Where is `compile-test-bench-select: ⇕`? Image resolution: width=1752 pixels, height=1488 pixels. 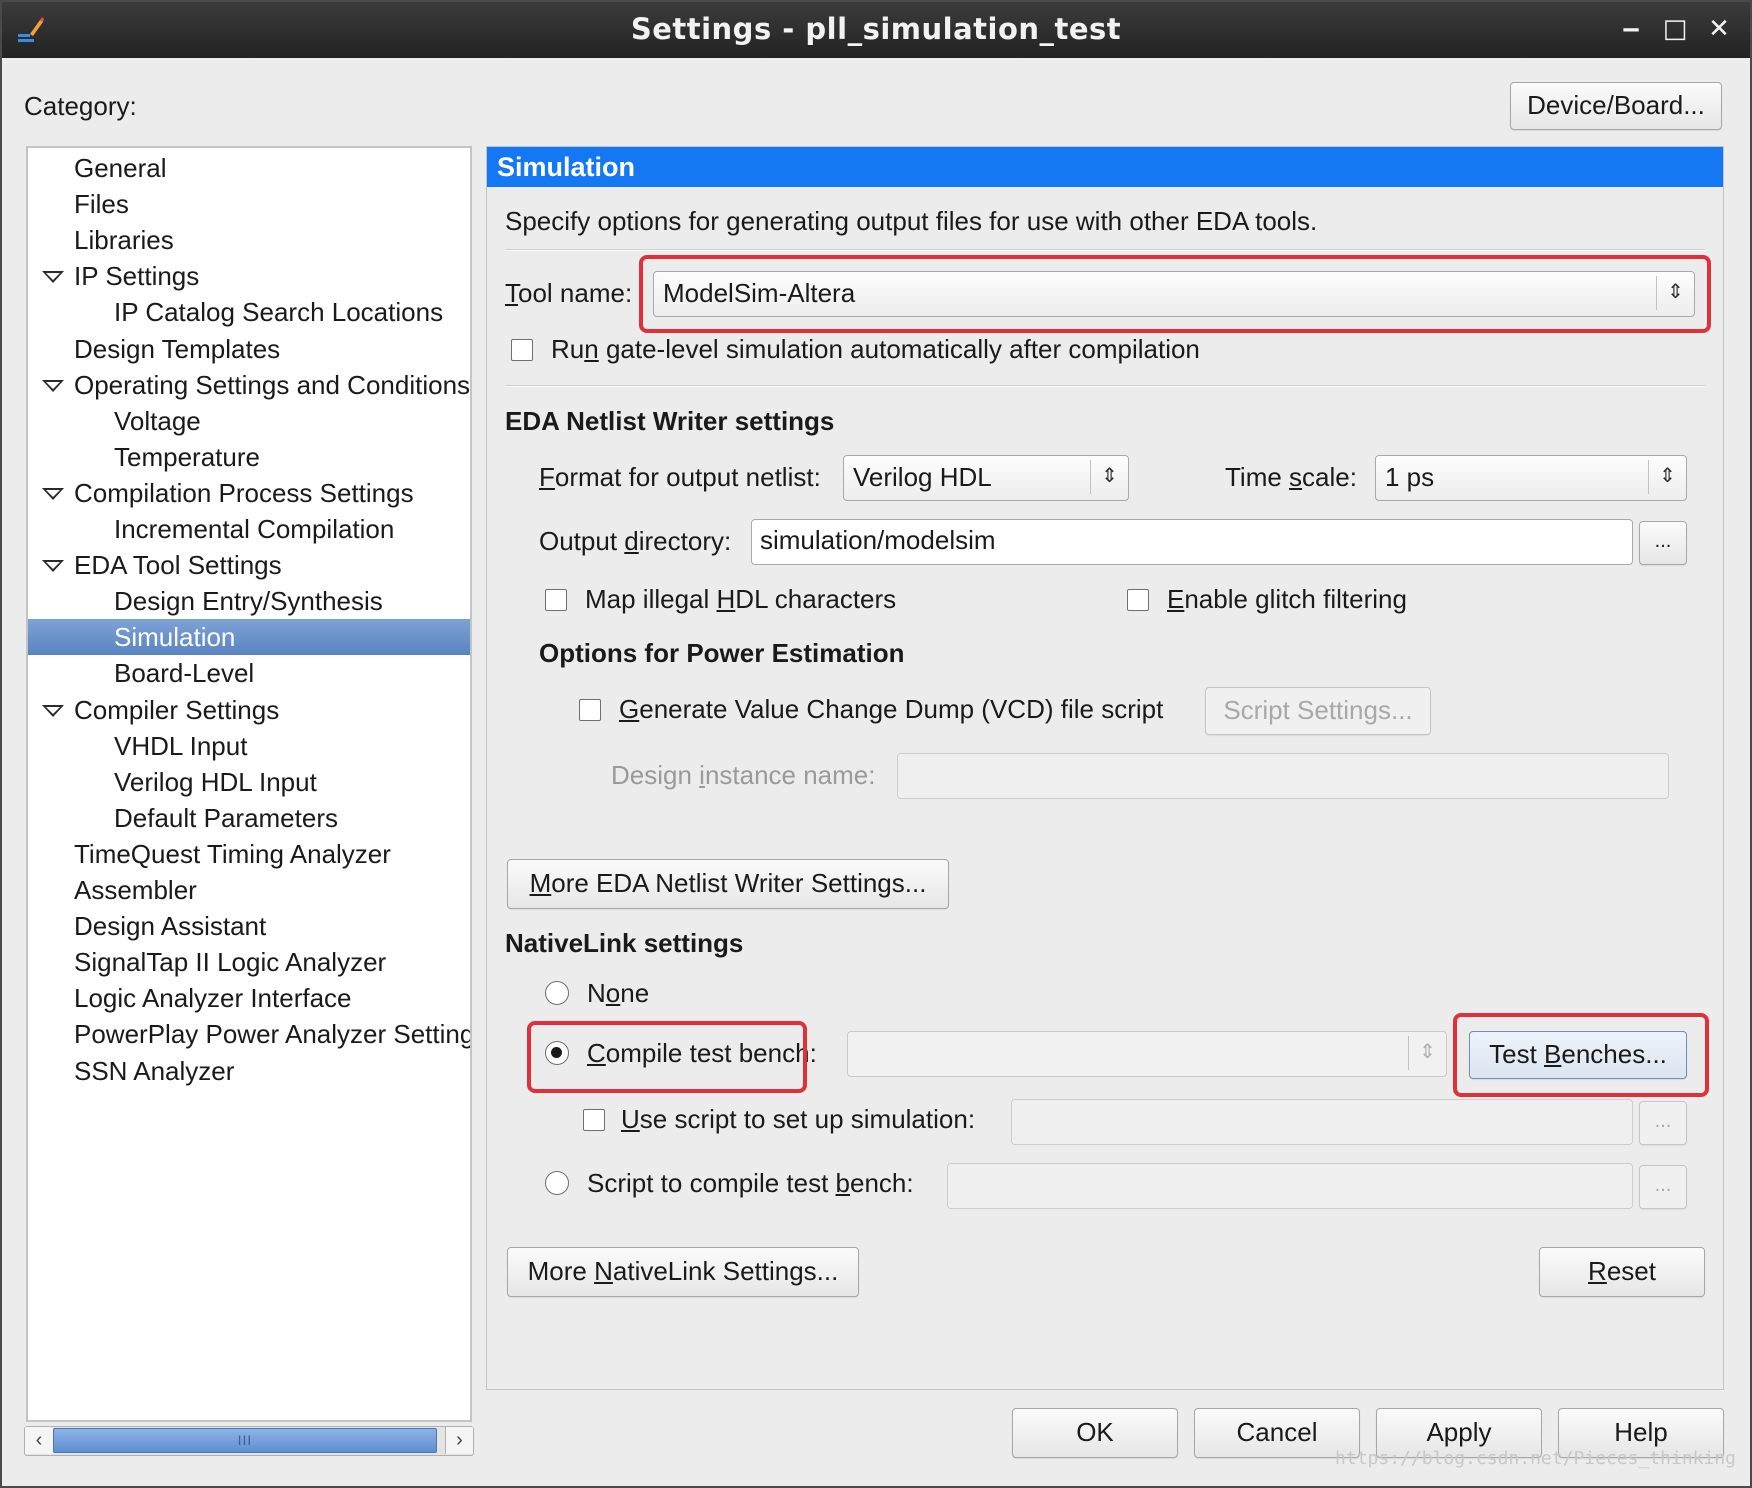
compile-test-bench-select: ⇕ is located at coordinates (1147, 1054).